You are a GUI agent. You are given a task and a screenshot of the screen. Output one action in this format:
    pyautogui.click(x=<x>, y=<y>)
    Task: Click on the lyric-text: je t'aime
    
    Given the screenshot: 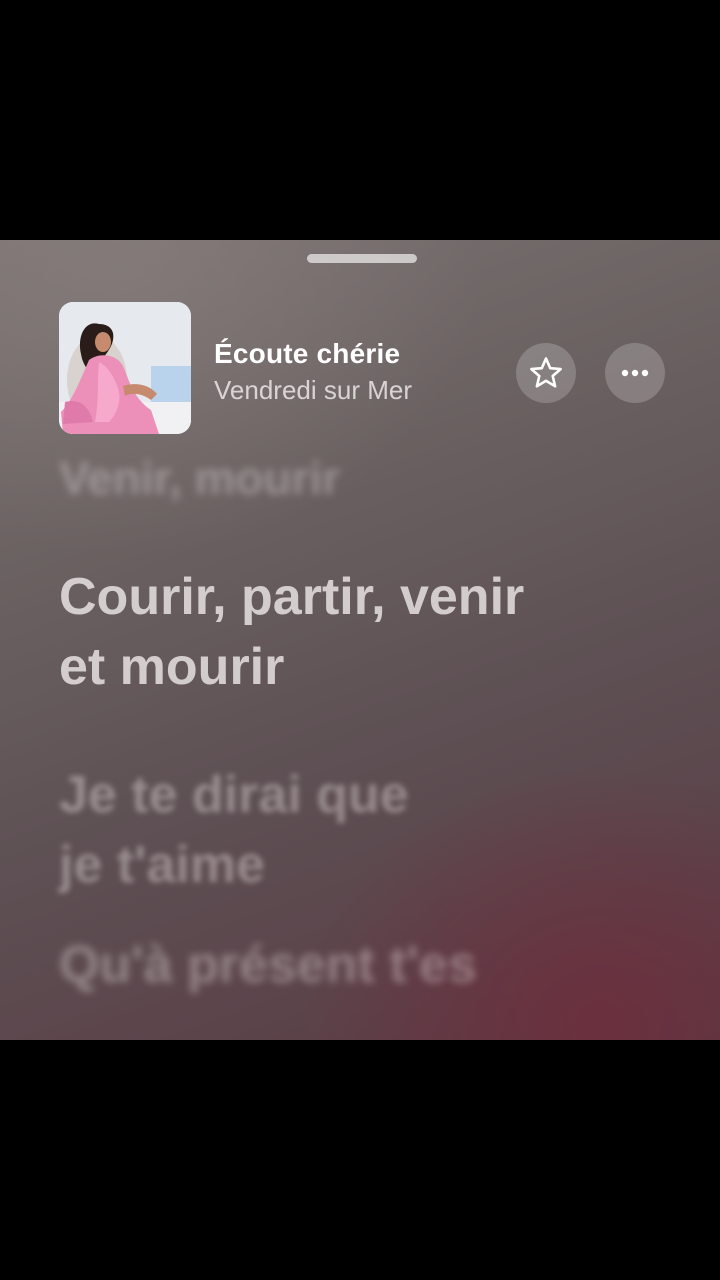 What is the action you would take?
    pyautogui.click(x=162, y=865)
    